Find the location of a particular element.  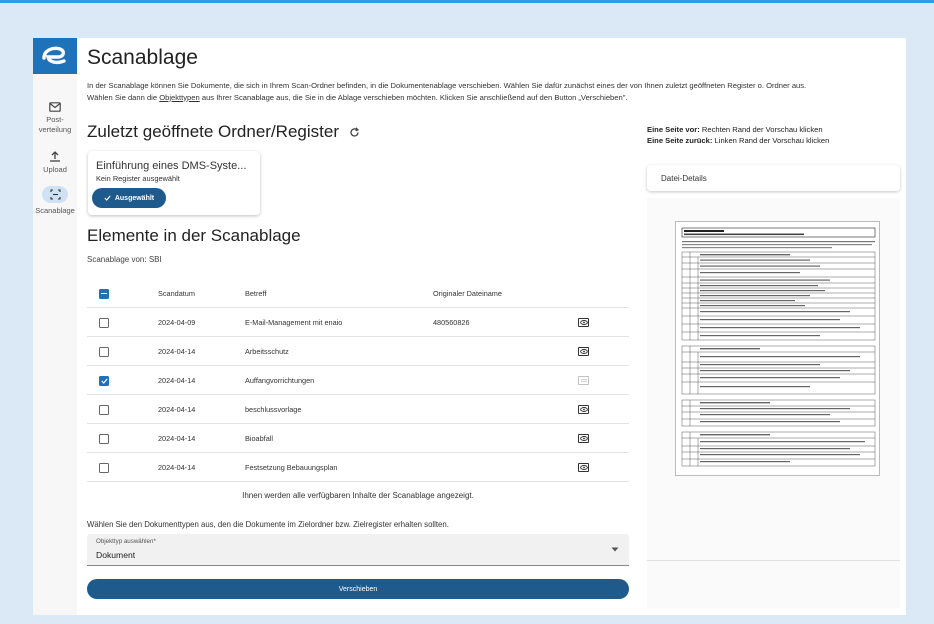

selected-chip-label: Ausgewählt is located at coordinates (134, 198).